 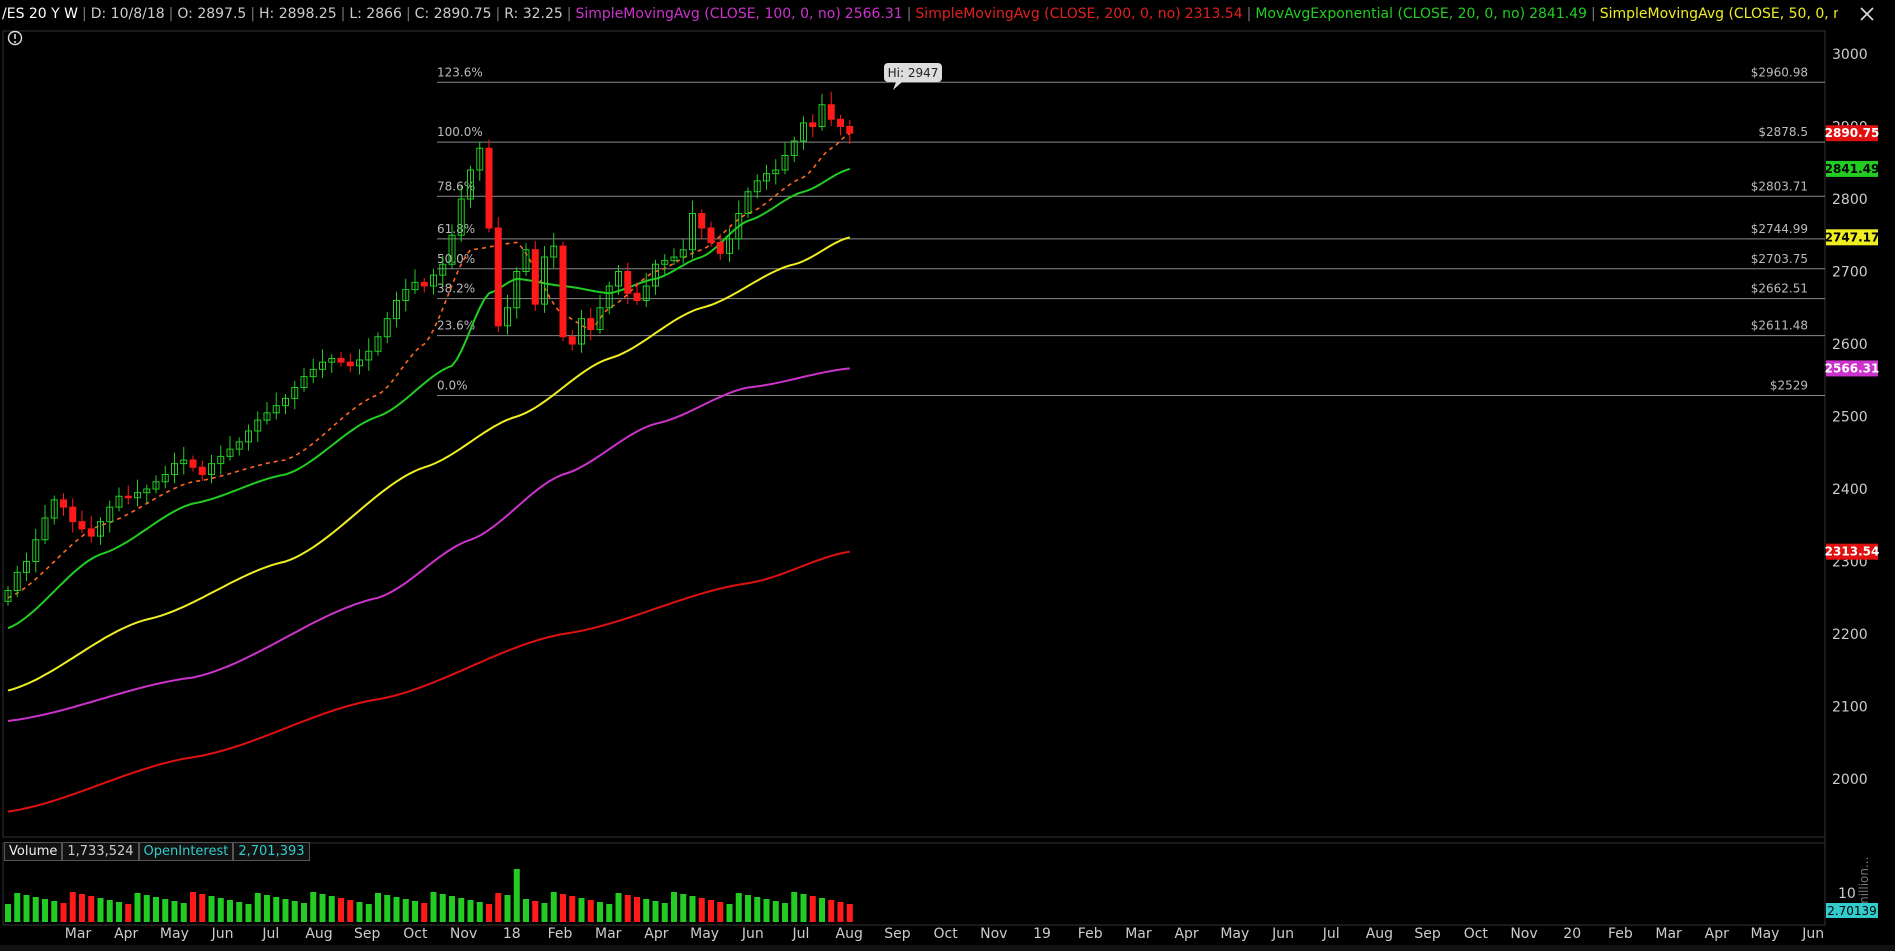 What do you see at coordinates (708, 14) in the screenshot?
I see `study-label: SimpleMovingAvg (CLOSE, 100, 0, no)` at bounding box center [708, 14].